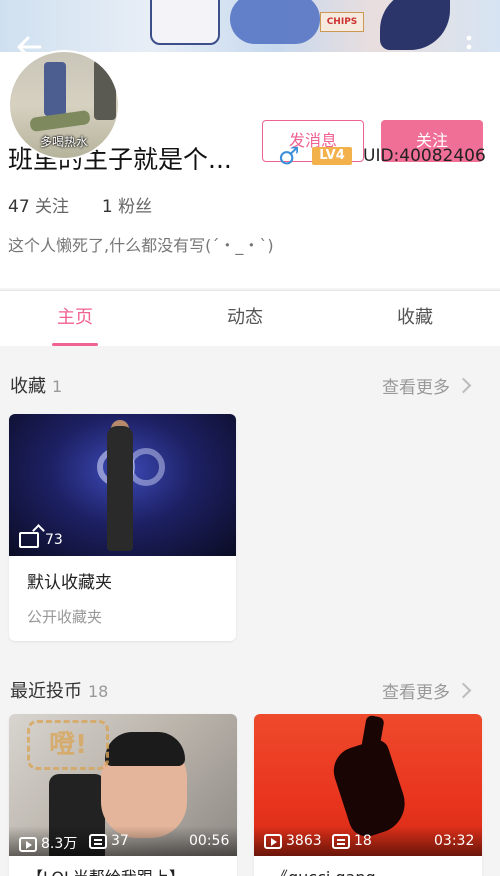  What do you see at coordinates (289, 156) in the screenshot?
I see `male-gender-icon: ♂` at bounding box center [289, 156].